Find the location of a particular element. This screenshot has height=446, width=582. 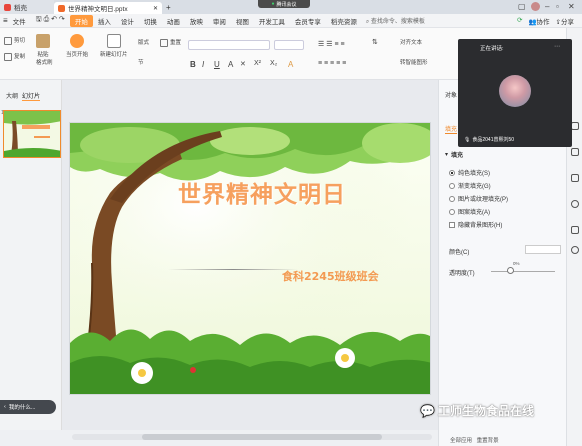

underline-button: U is located at coordinates (217, 64).